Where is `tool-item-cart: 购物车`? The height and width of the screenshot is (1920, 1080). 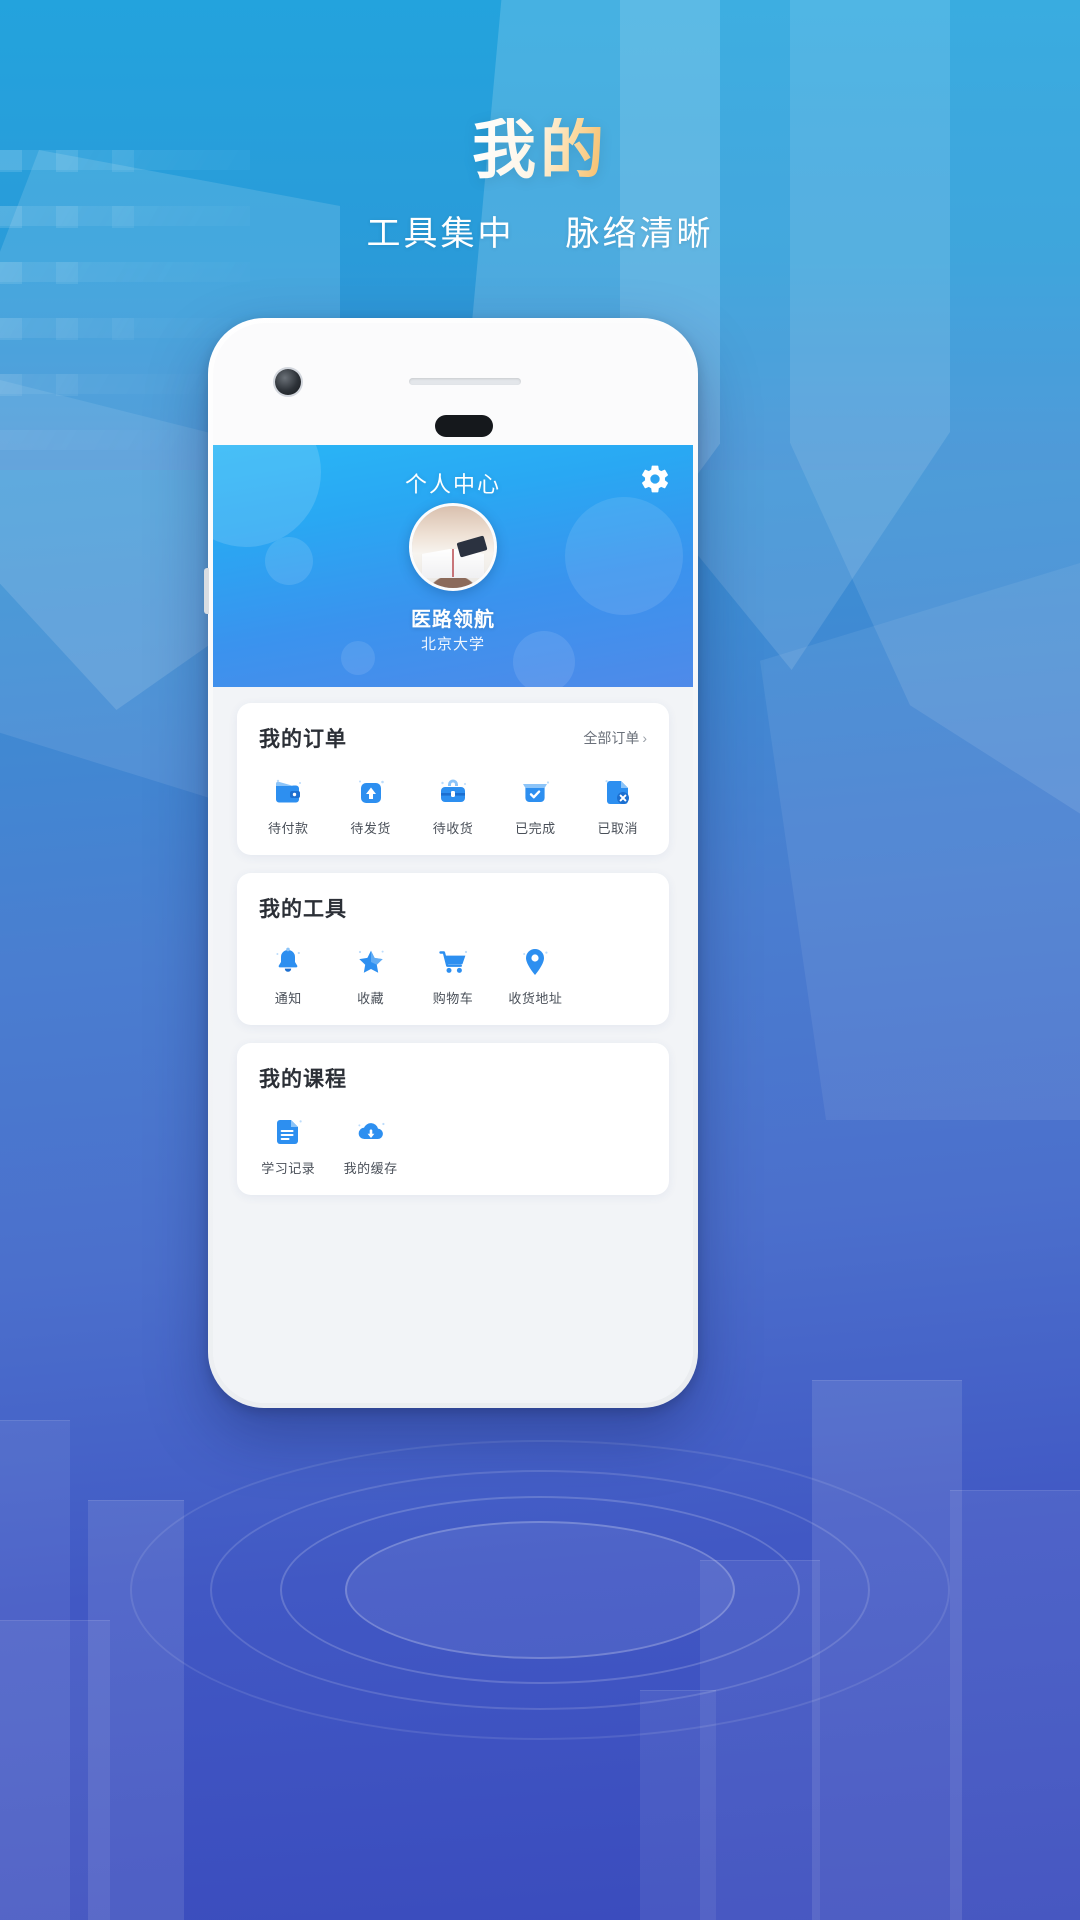
tool-item-cart: 购物车 is located at coordinates (453, 976).